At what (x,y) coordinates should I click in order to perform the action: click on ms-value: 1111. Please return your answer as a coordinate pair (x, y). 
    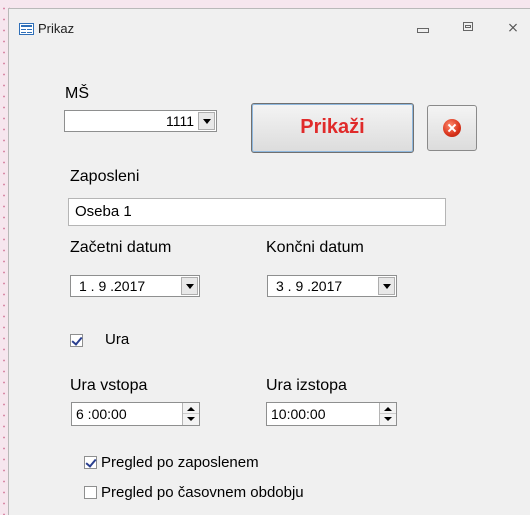
    Looking at the image, I should click on (179, 121).